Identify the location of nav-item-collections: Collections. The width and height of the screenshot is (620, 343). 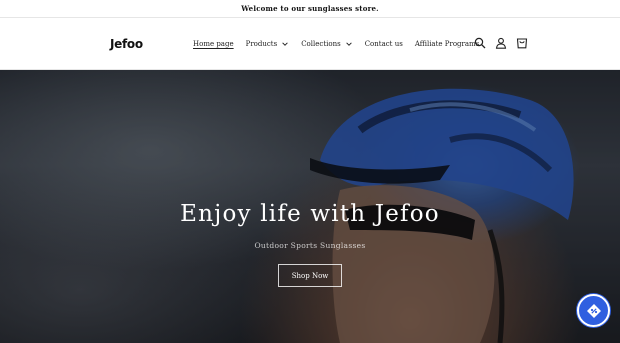
(326, 44).